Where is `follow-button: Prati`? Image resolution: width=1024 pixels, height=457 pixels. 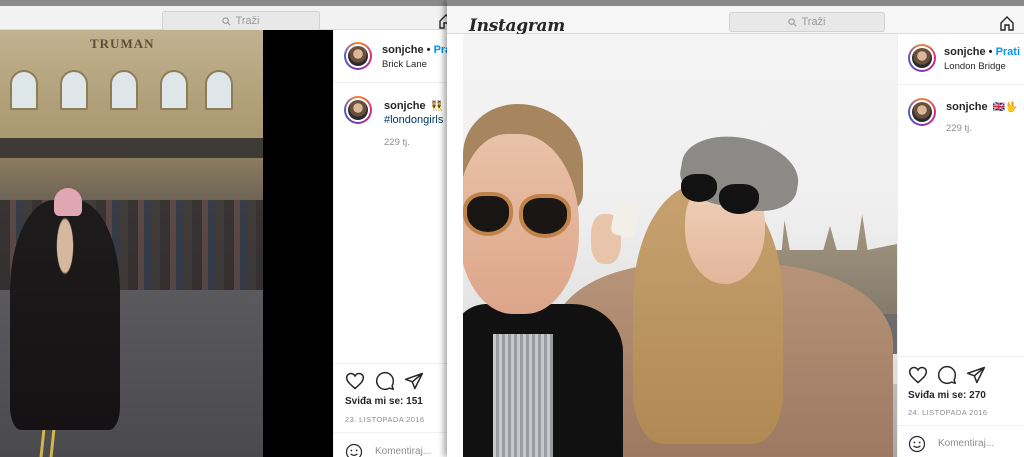
follow-button: Prati is located at coordinates (1008, 52).